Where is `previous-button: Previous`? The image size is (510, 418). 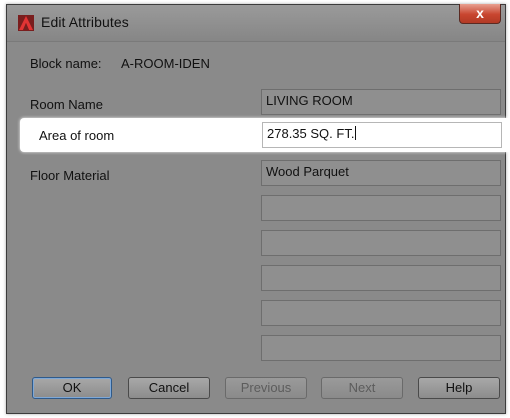
previous-button: Previous is located at coordinates (266, 388).